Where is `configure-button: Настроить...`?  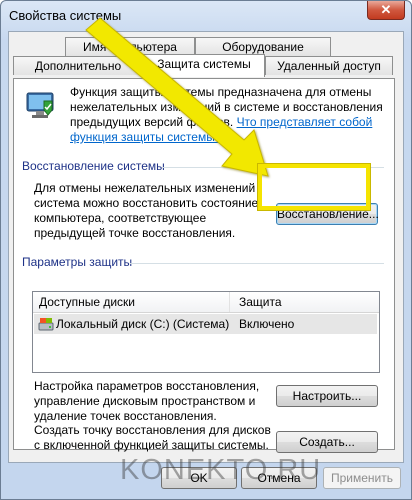 configure-button: Настроить... is located at coordinates (327, 396).